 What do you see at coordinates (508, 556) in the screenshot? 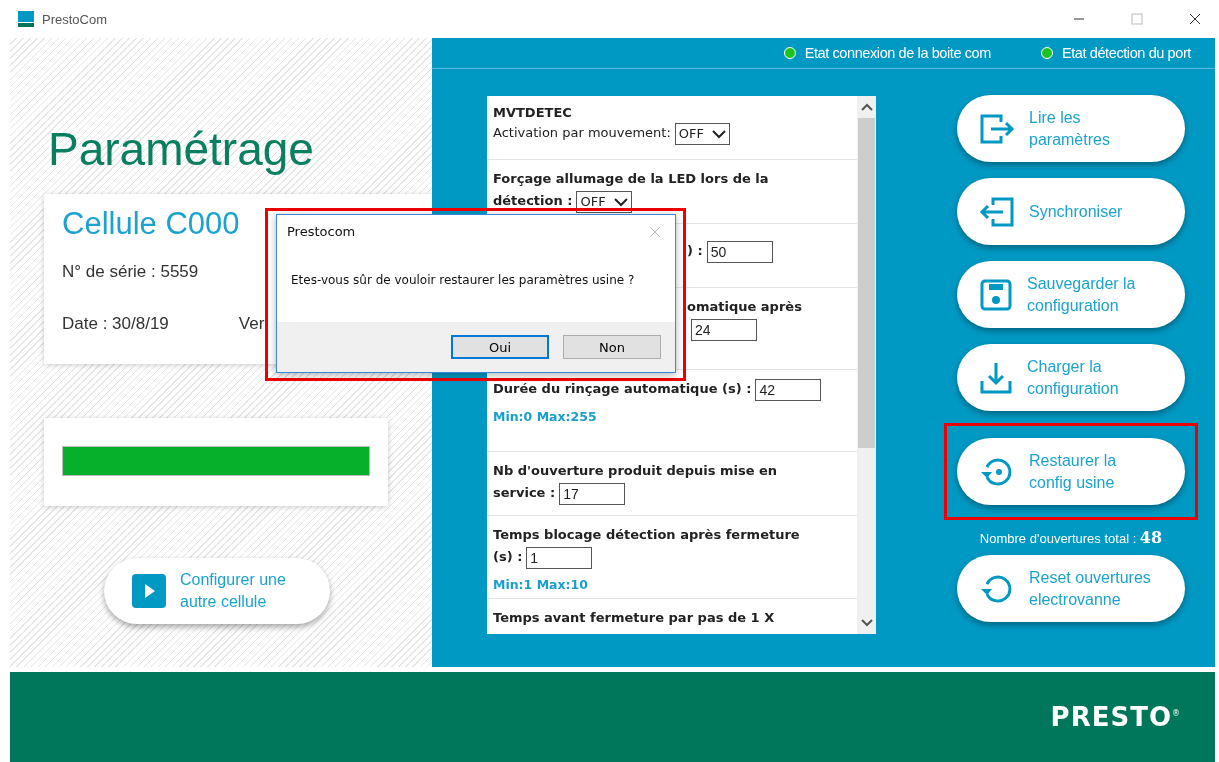
I see `parameter-label: (s) :` at bounding box center [508, 556].